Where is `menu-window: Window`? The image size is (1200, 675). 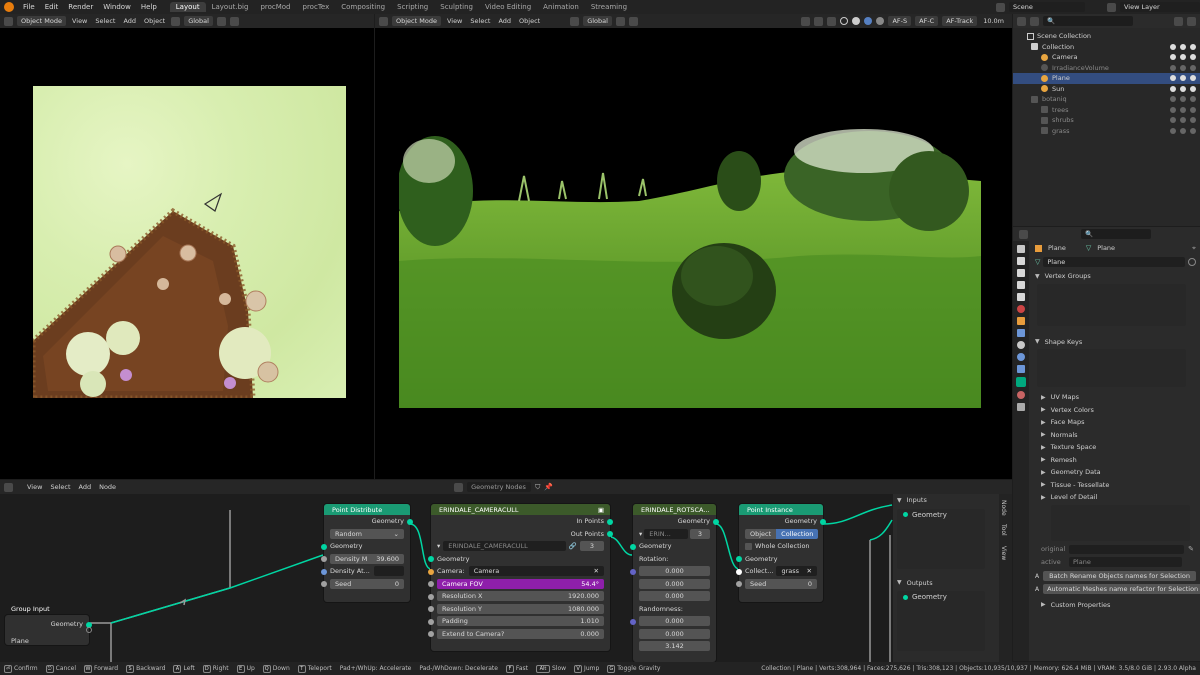
menu-window: Window is located at coordinates (117, 7).